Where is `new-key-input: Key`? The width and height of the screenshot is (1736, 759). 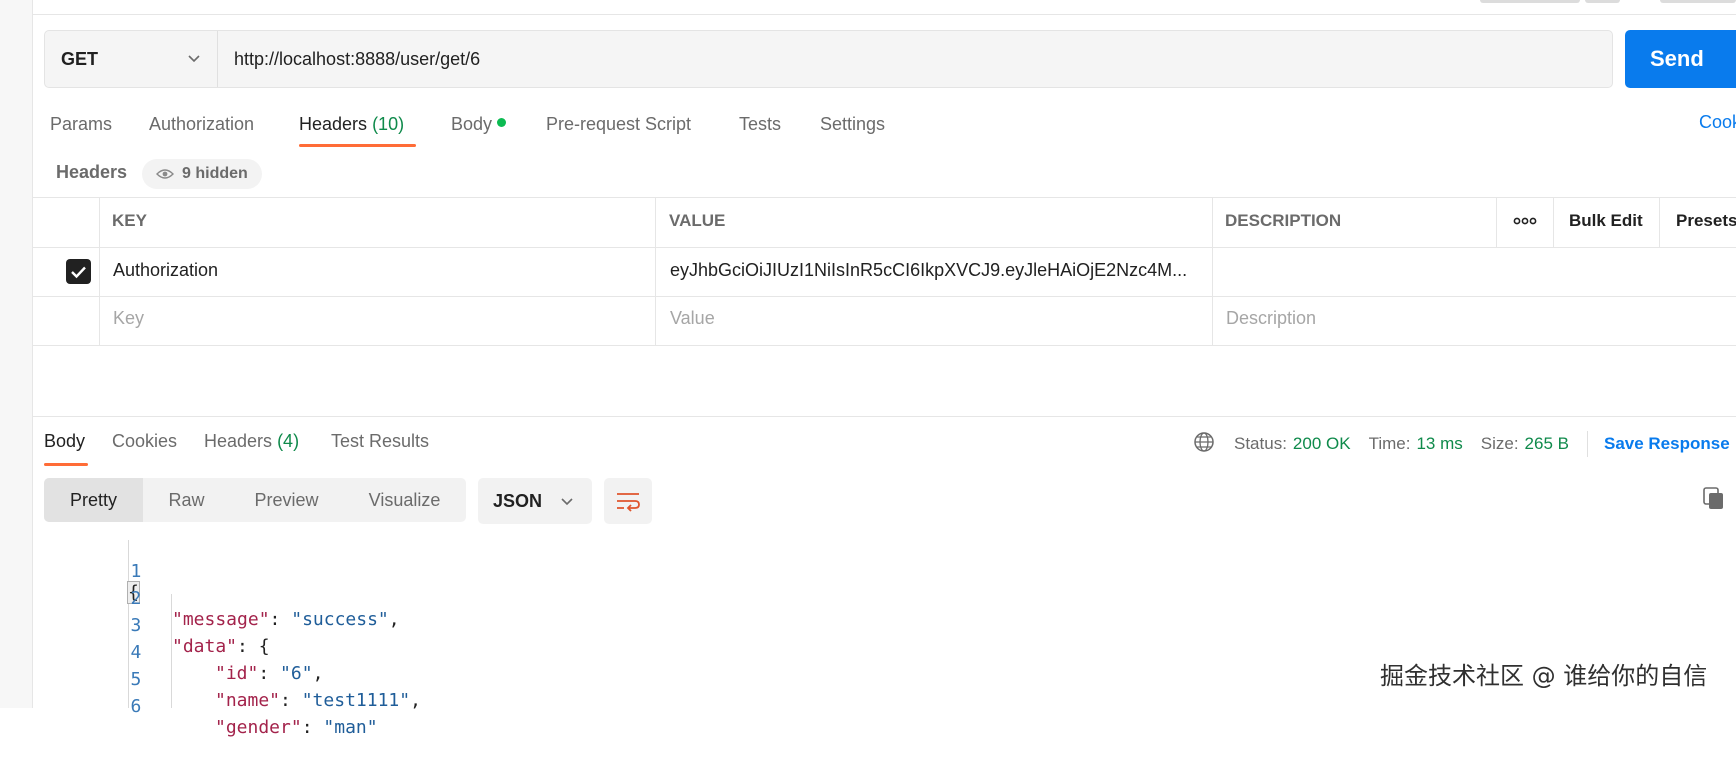 new-key-input: Key is located at coordinates (128, 318).